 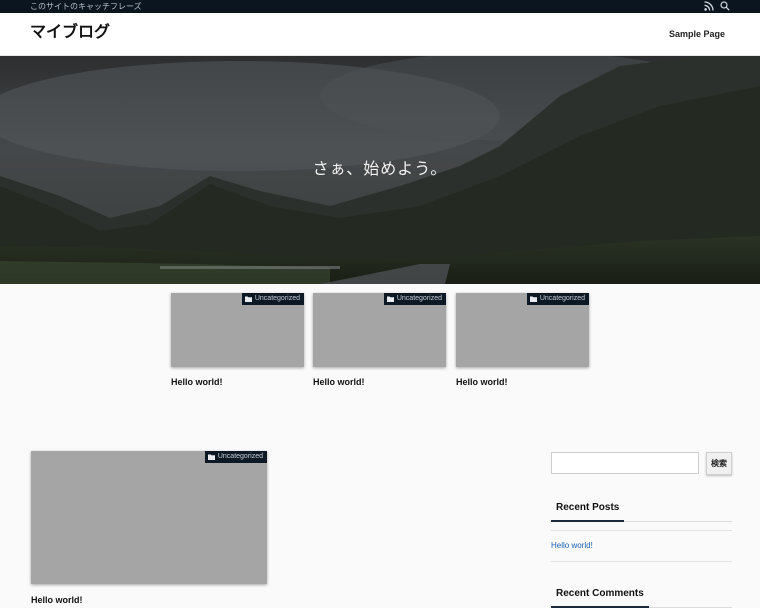 I want to click on hero-text: さぁ、始めよう。, so click(x=380, y=169).